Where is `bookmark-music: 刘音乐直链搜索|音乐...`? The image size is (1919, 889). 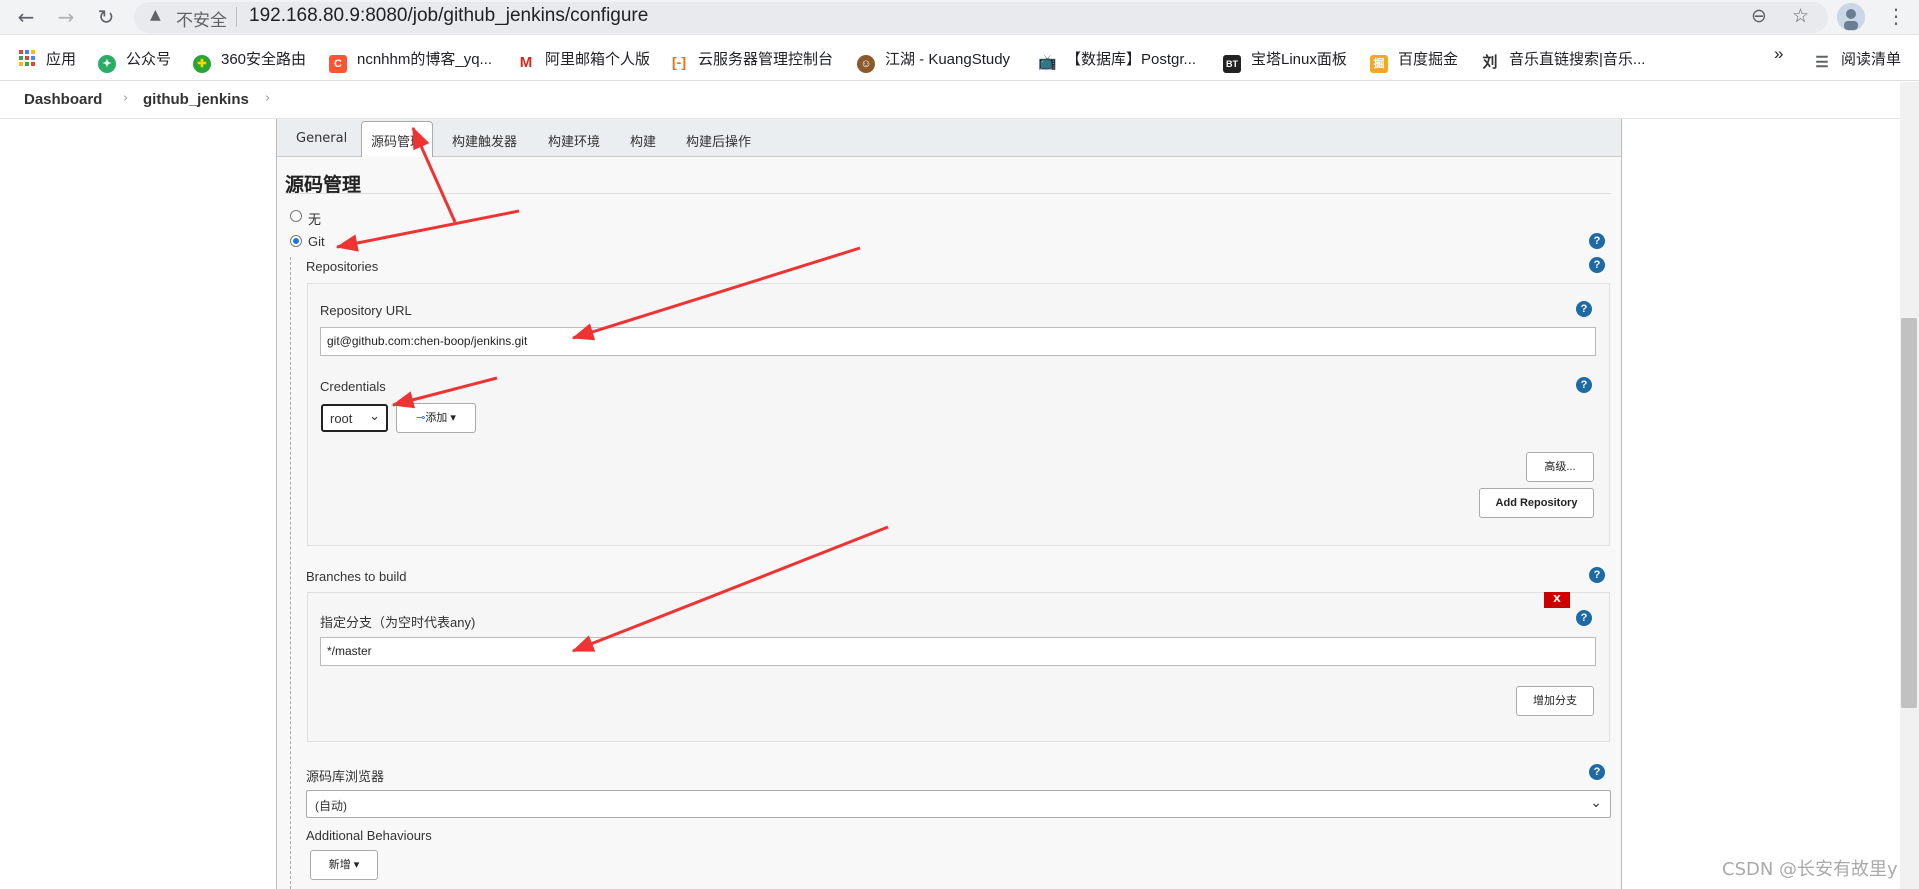 bookmark-music: 刘音乐直链搜索|音乐... is located at coordinates (1563, 59).